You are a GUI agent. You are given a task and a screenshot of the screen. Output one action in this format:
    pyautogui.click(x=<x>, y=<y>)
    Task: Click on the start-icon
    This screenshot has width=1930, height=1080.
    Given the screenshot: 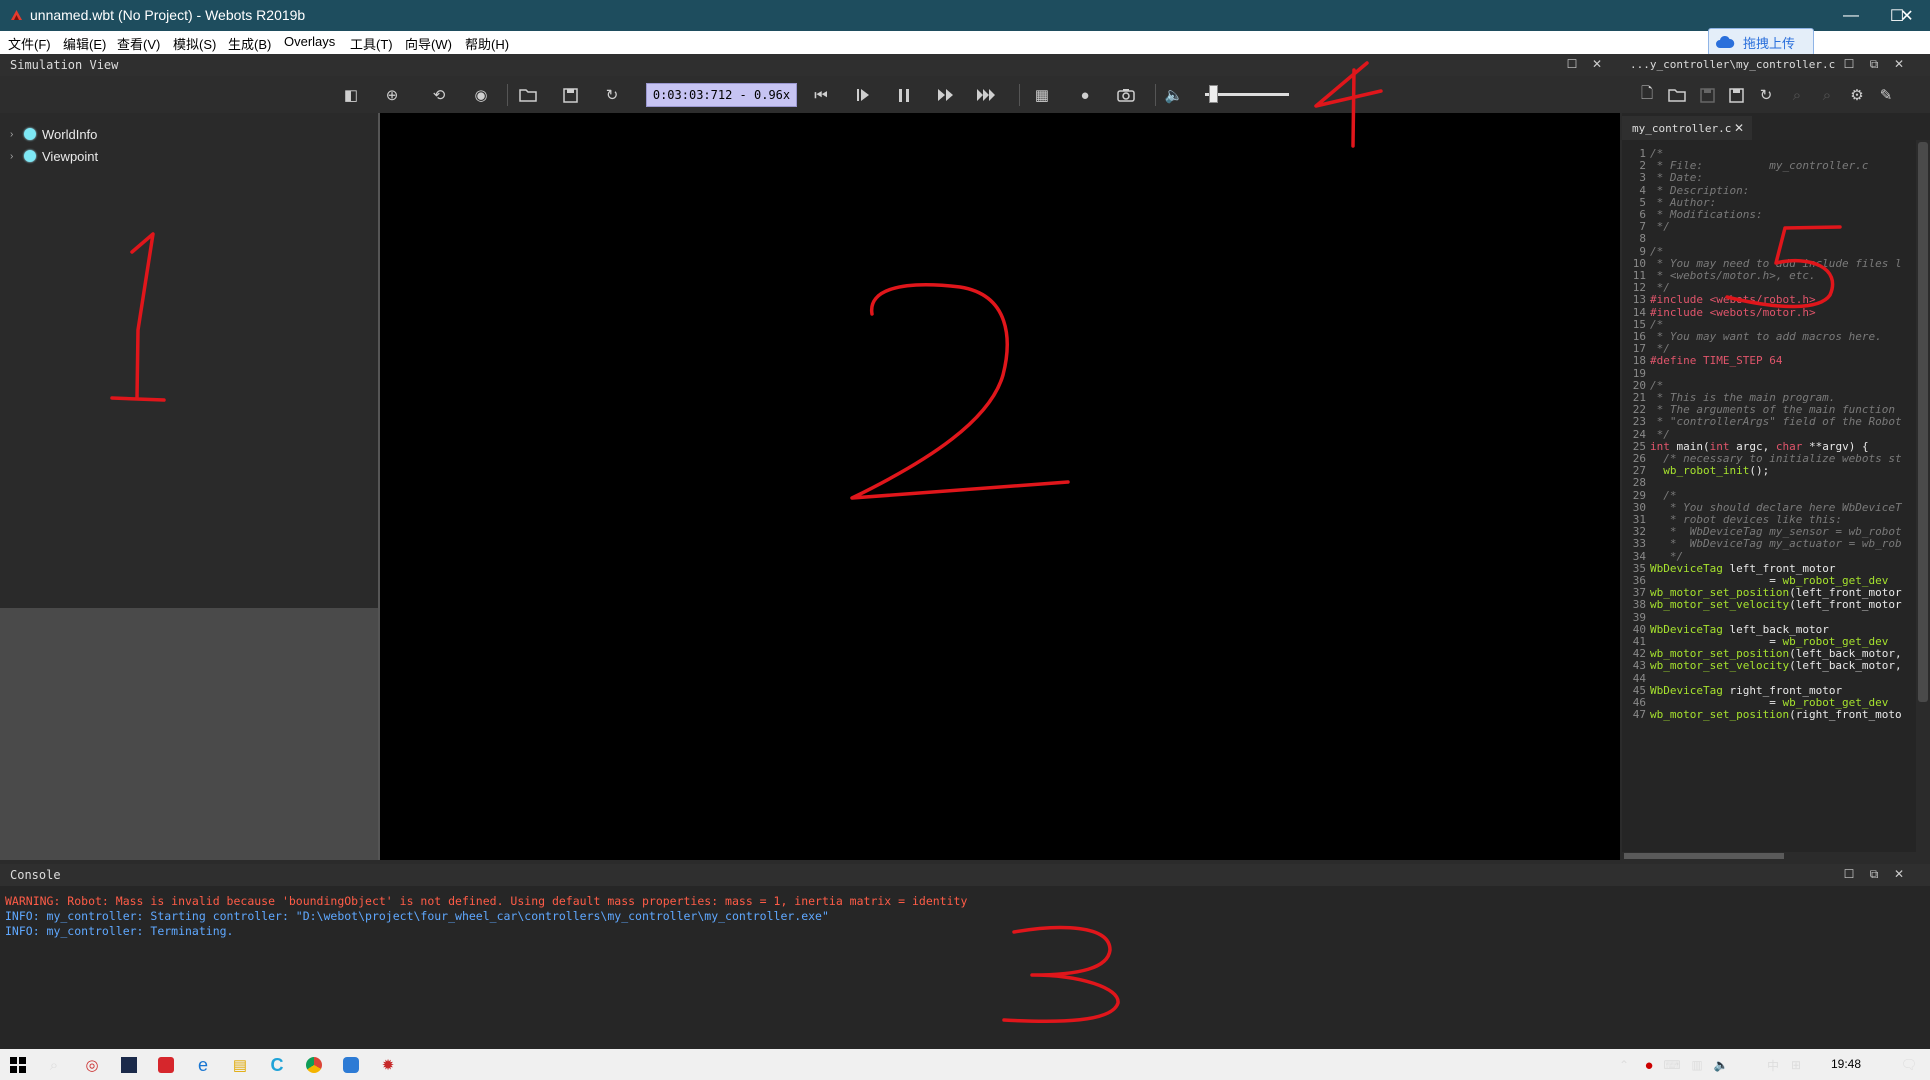 What is the action you would take?
    pyautogui.click(x=18, y=1065)
    